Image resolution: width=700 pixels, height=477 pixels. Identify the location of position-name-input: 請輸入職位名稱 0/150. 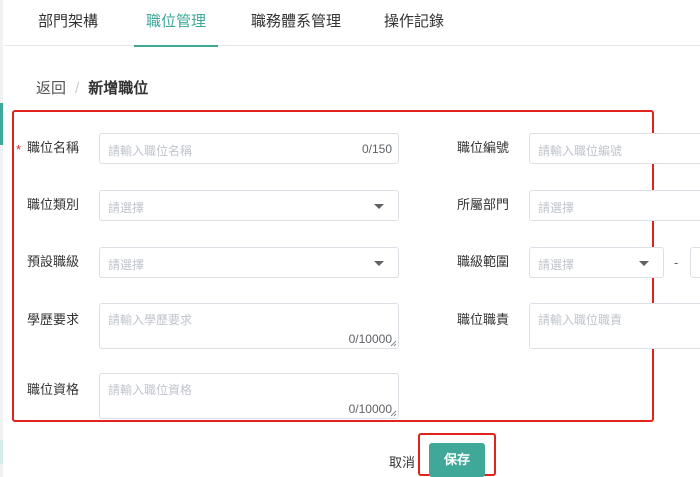
(249, 148).